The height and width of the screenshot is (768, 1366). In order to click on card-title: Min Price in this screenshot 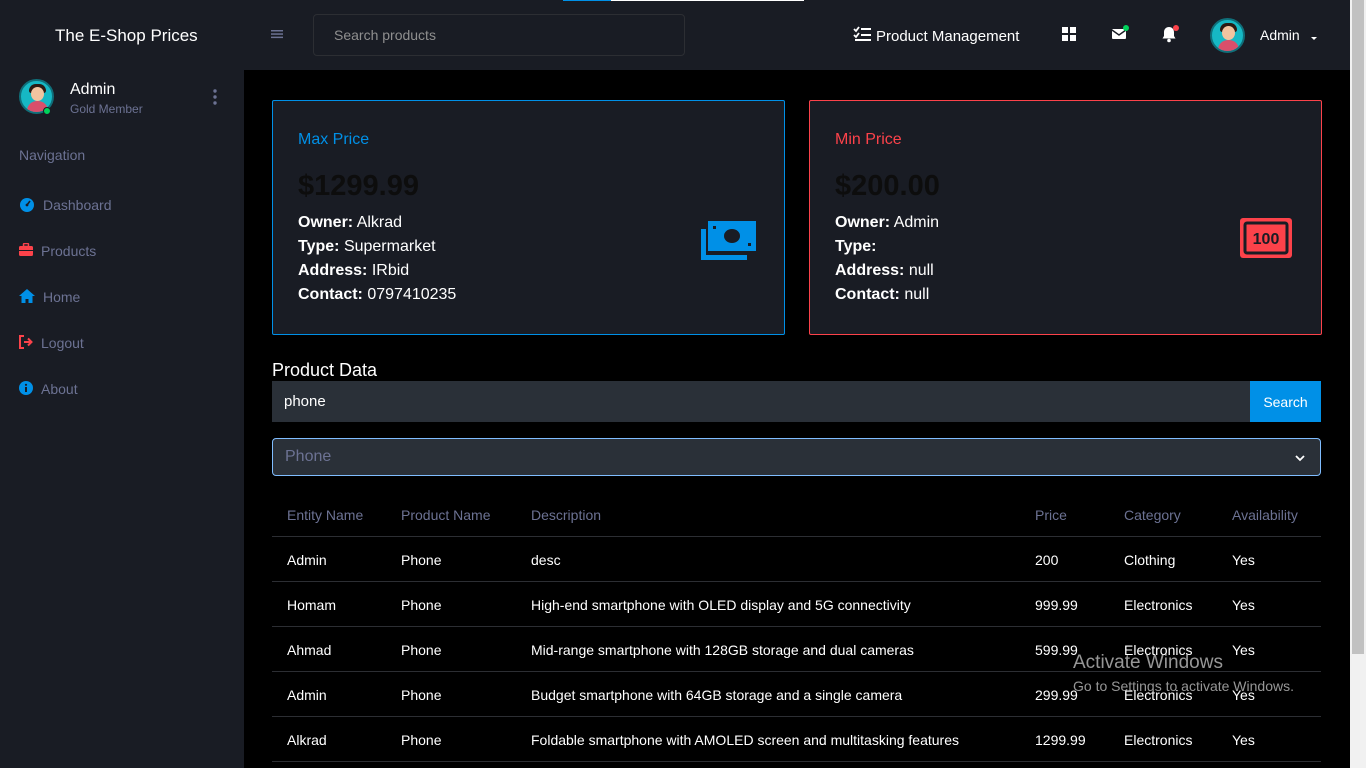, I will do `click(868, 139)`.